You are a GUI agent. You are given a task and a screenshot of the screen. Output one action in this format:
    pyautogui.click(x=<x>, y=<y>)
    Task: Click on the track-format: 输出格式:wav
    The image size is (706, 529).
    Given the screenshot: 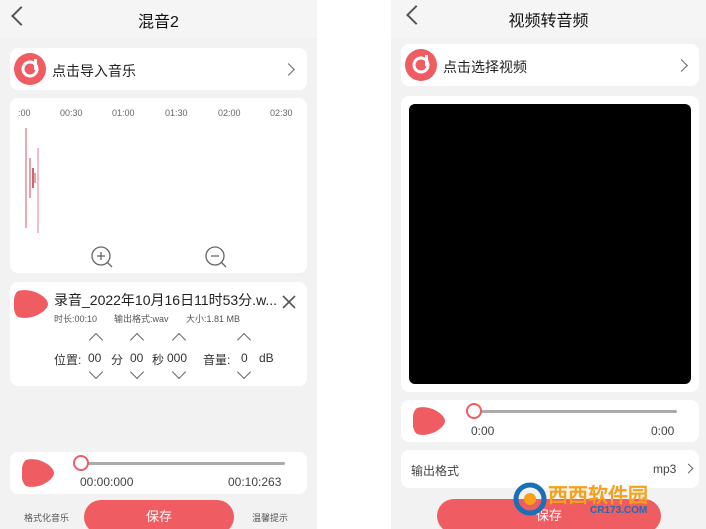 What is the action you would take?
    pyautogui.click(x=141, y=319)
    